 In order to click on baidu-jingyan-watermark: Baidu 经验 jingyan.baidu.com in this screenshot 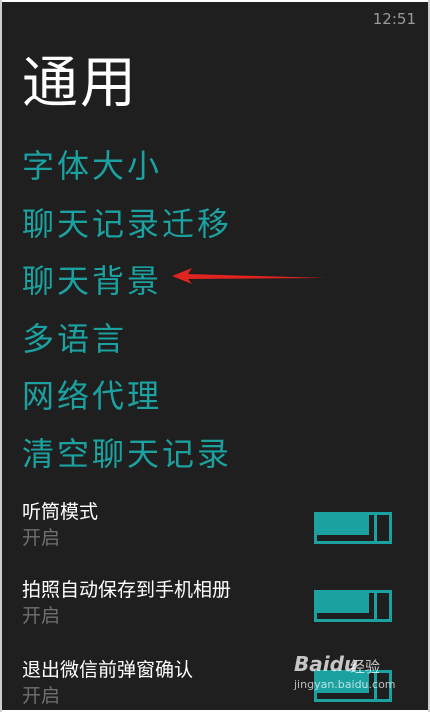, I will do `click(350, 674)`.